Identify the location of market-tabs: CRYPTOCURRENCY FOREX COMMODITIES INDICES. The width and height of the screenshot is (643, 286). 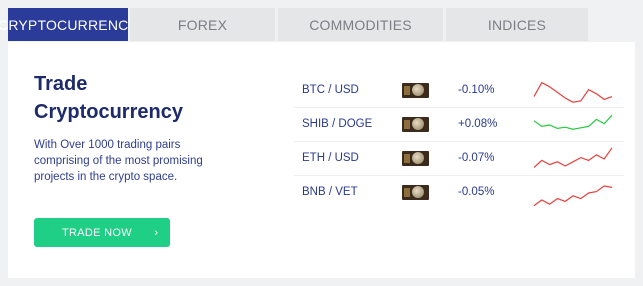
(294, 24).